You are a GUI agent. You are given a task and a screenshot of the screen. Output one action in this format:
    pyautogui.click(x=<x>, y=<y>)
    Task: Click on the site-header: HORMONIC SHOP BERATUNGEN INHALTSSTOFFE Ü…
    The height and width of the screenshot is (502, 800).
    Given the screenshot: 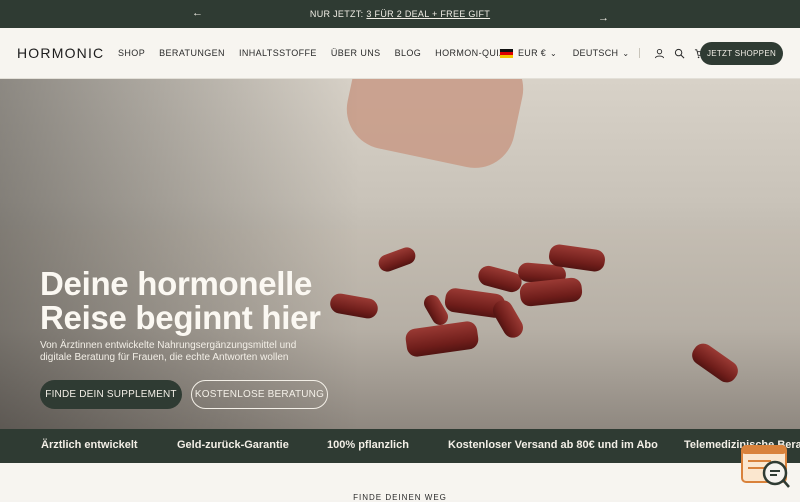 What is the action you would take?
    pyautogui.click(x=400, y=53)
    